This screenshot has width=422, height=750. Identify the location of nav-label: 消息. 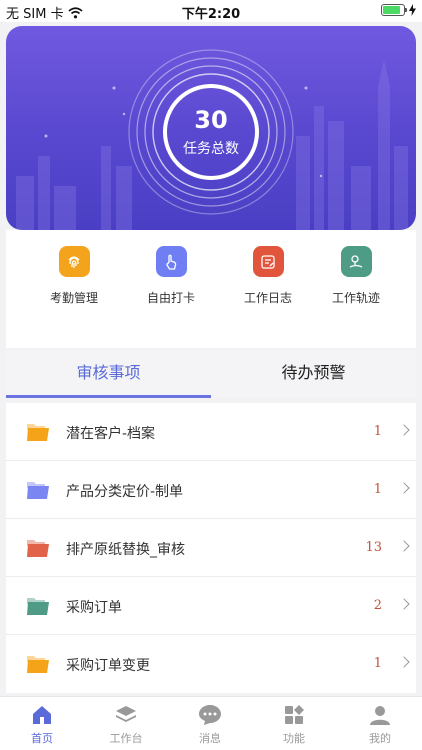
(210, 738).